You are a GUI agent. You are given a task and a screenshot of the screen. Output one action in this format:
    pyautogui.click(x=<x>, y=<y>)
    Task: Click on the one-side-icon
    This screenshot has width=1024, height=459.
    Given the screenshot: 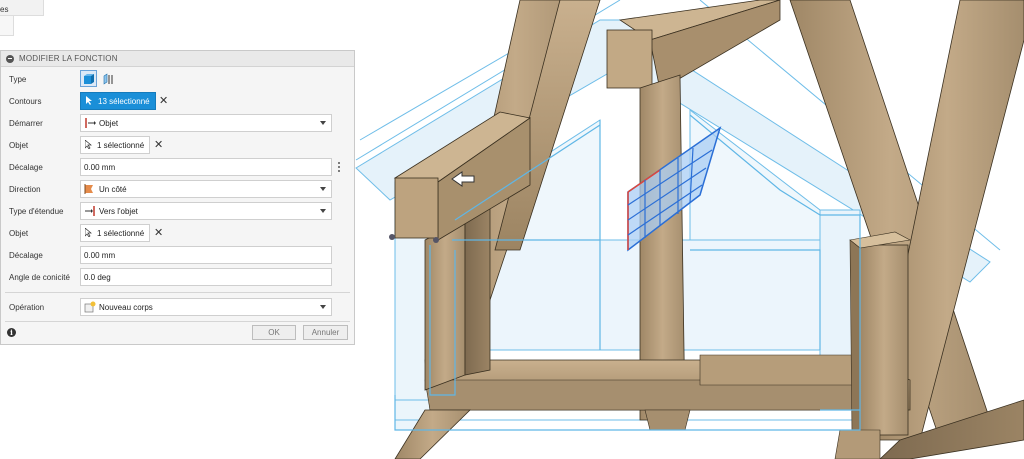 What is the action you would take?
    pyautogui.click(x=90, y=189)
    